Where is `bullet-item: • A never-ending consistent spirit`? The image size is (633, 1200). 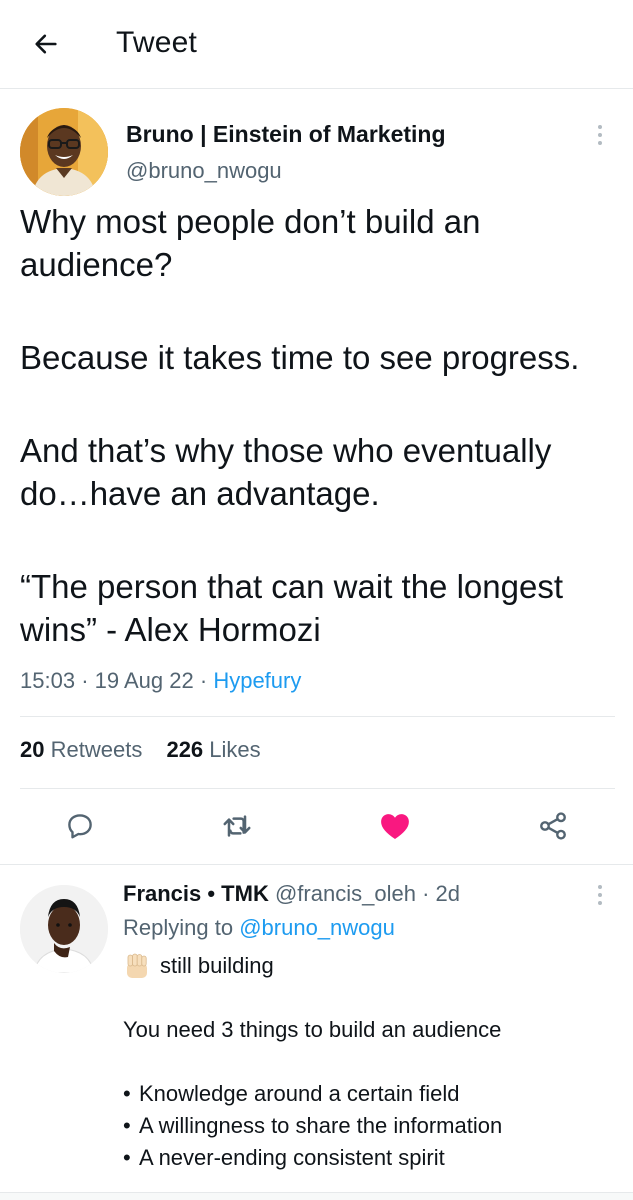
bullet-item: • A never-ending consistent spirit is located at coordinates (373, 1158).